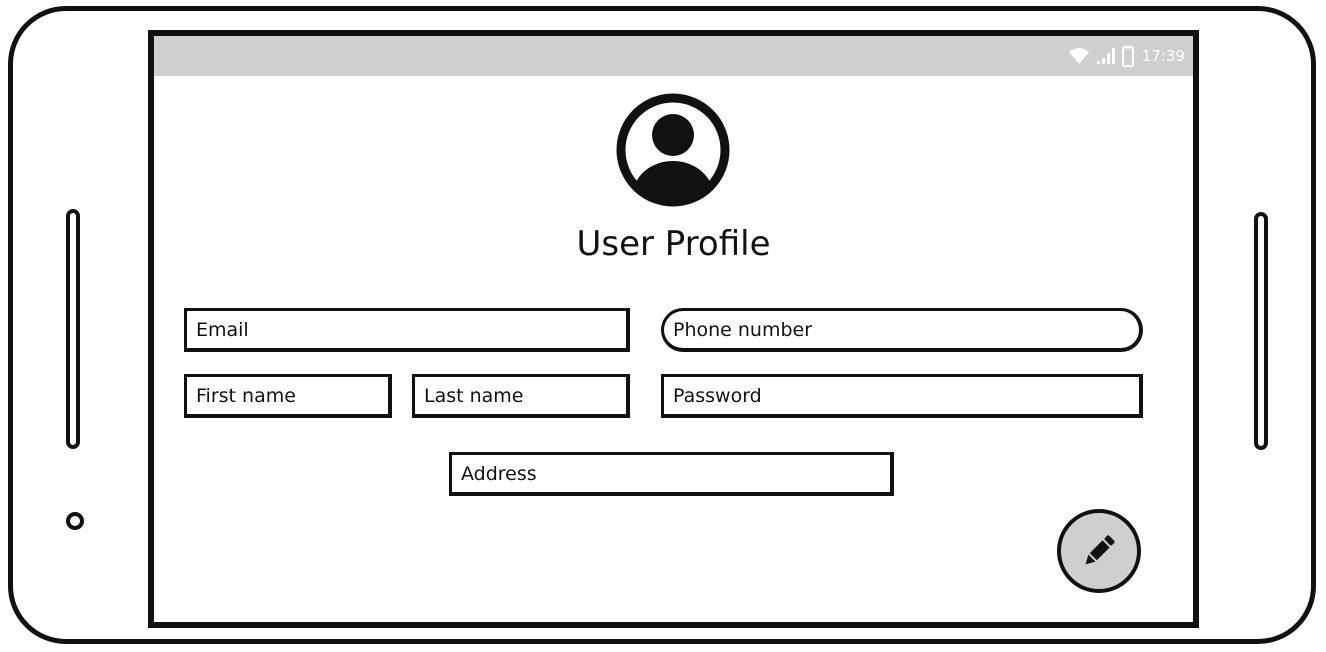  I want to click on battery-icon, so click(1127, 56).